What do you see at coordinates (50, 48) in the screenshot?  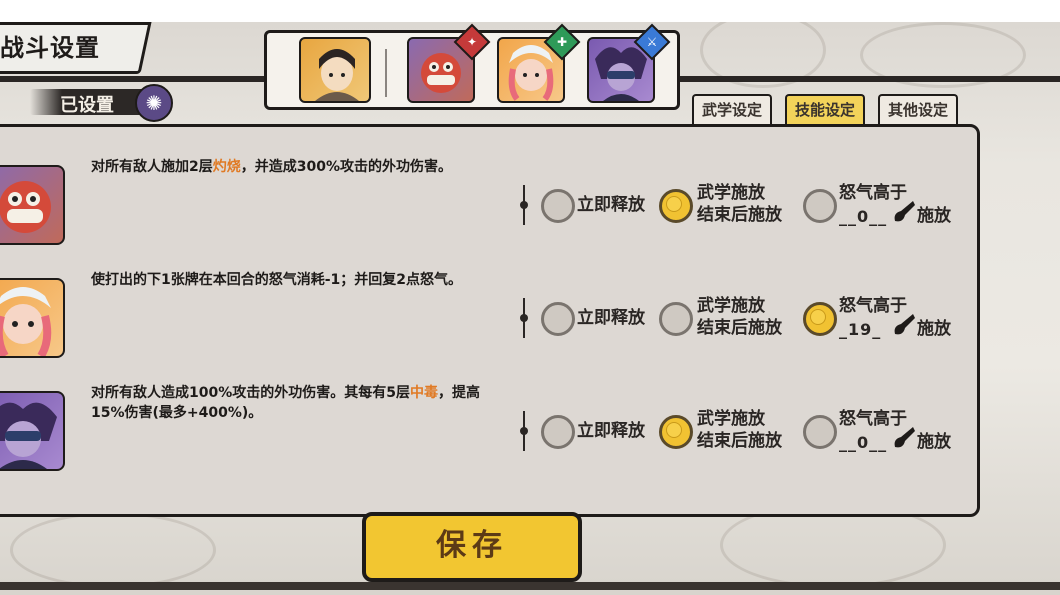 I see `page-title: 战斗设置` at bounding box center [50, 48].